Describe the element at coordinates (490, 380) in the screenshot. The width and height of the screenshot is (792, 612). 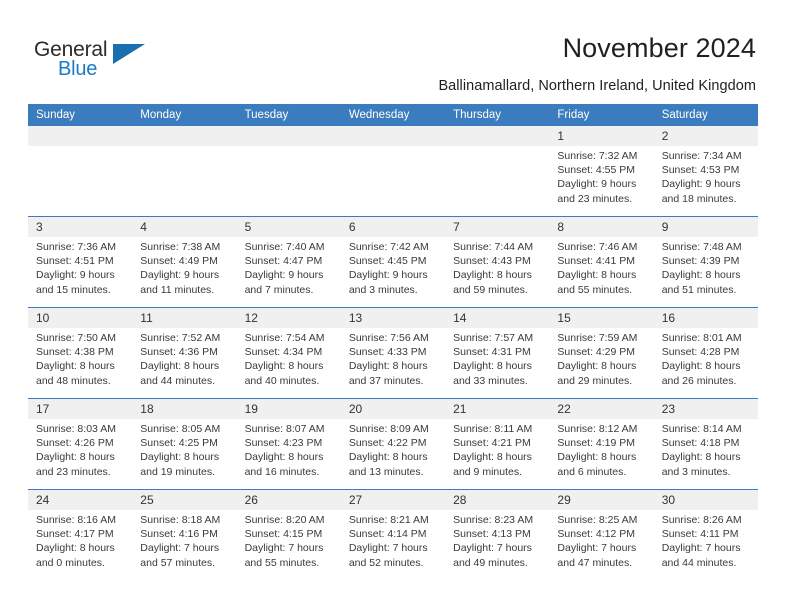
I see `day-detail-line: and 33 minutes.` at that location.